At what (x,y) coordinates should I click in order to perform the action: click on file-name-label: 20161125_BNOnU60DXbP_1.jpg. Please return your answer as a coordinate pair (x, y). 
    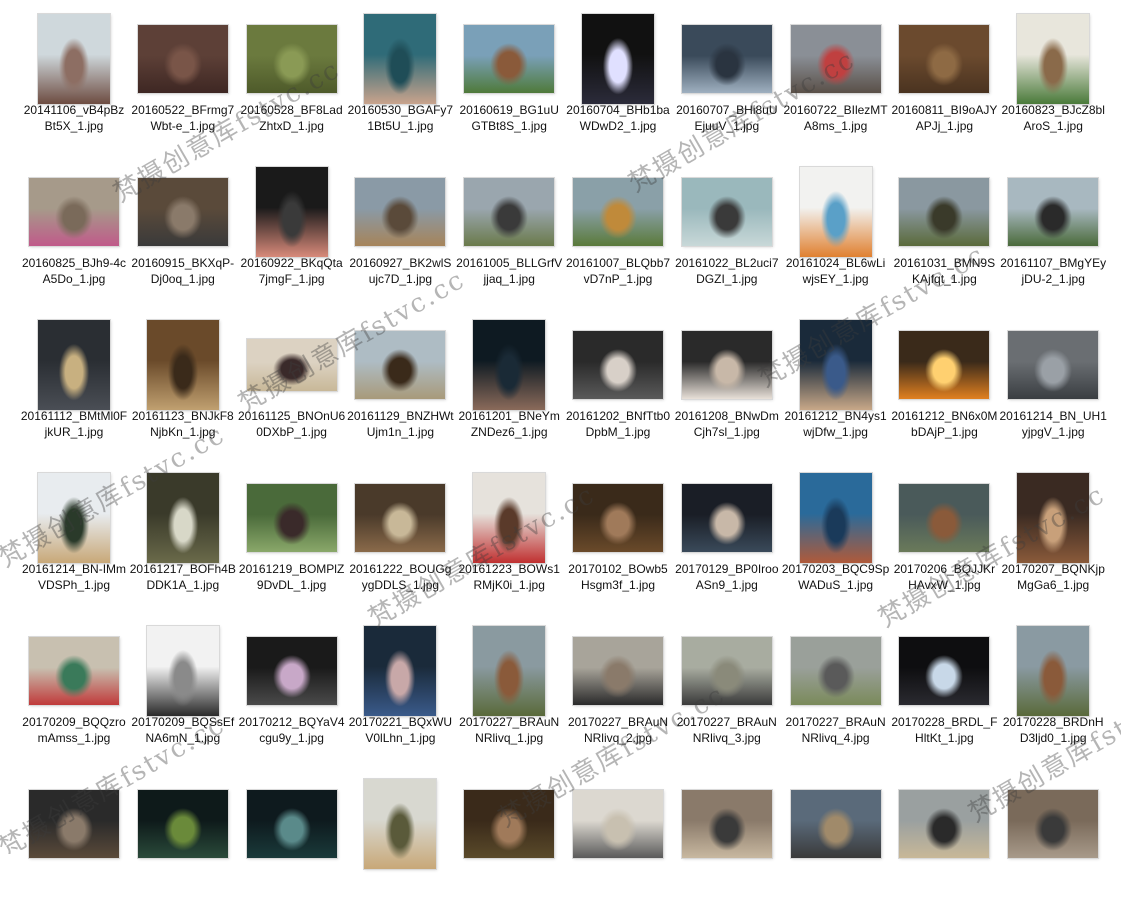
    Looking at the image, I should click on (292, 424).